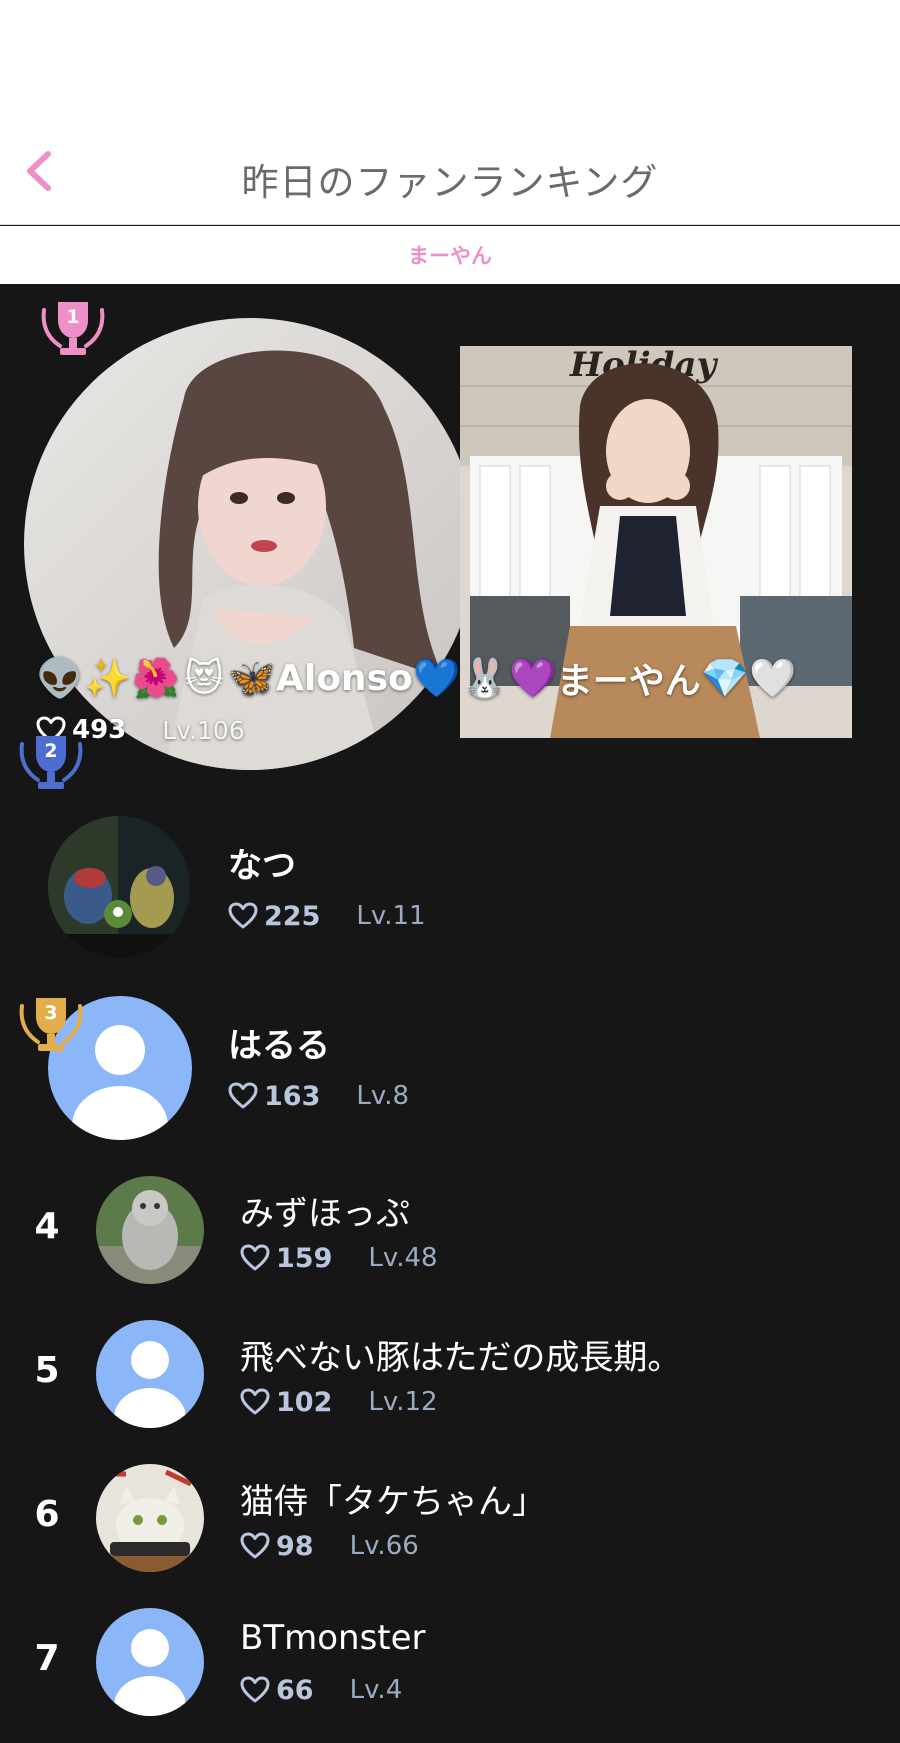  I want to click on rank-number: 3, so click(51, 1013).